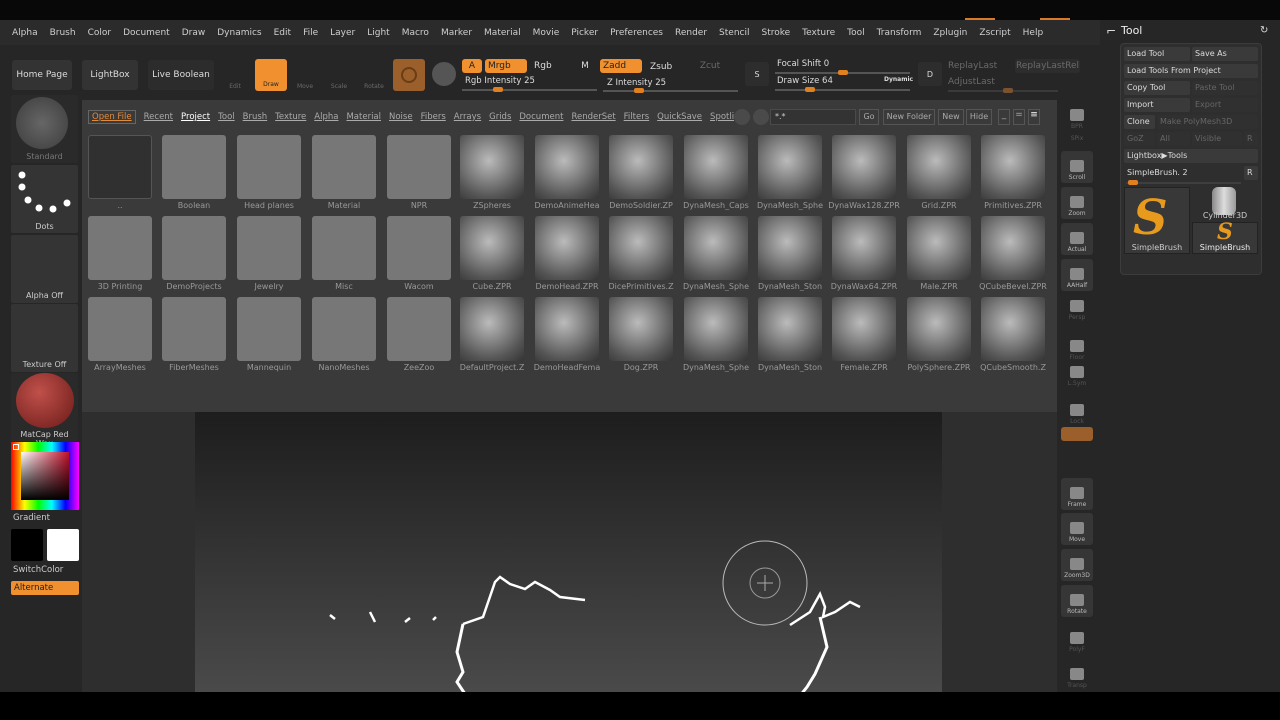  I want to click on lightbox-button: LightBox, so click(110, 75).